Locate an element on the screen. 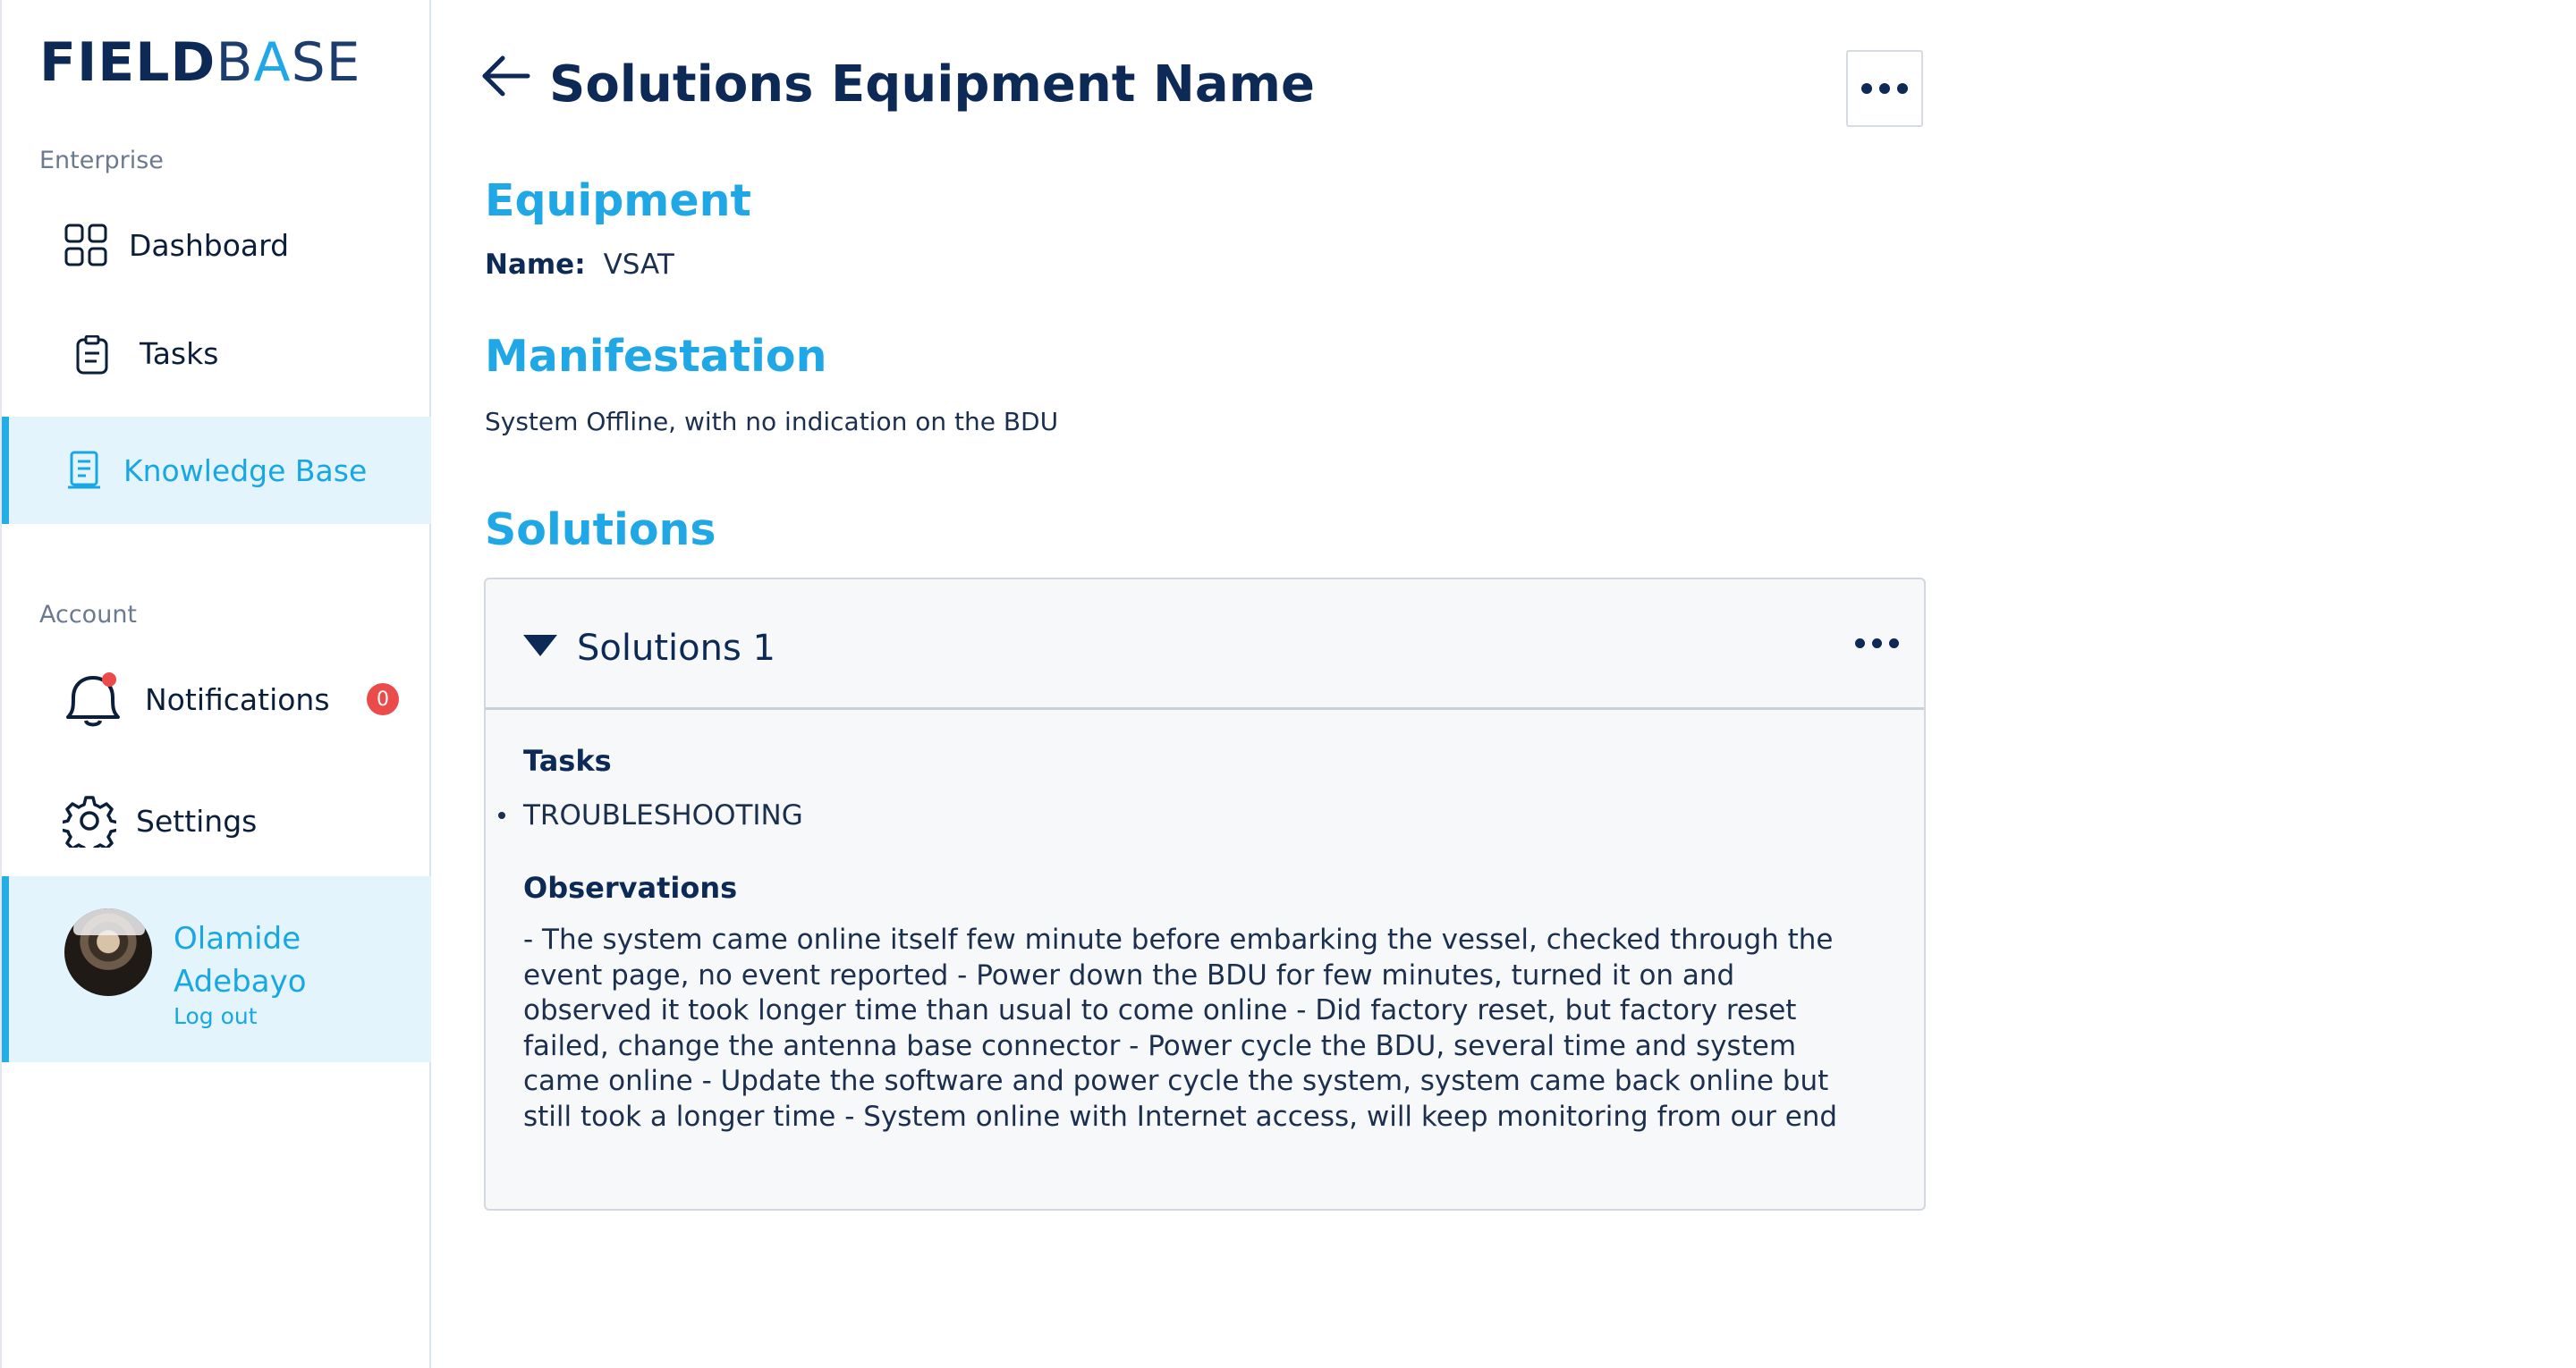  bell-icon is located at coordinates (93, 699).